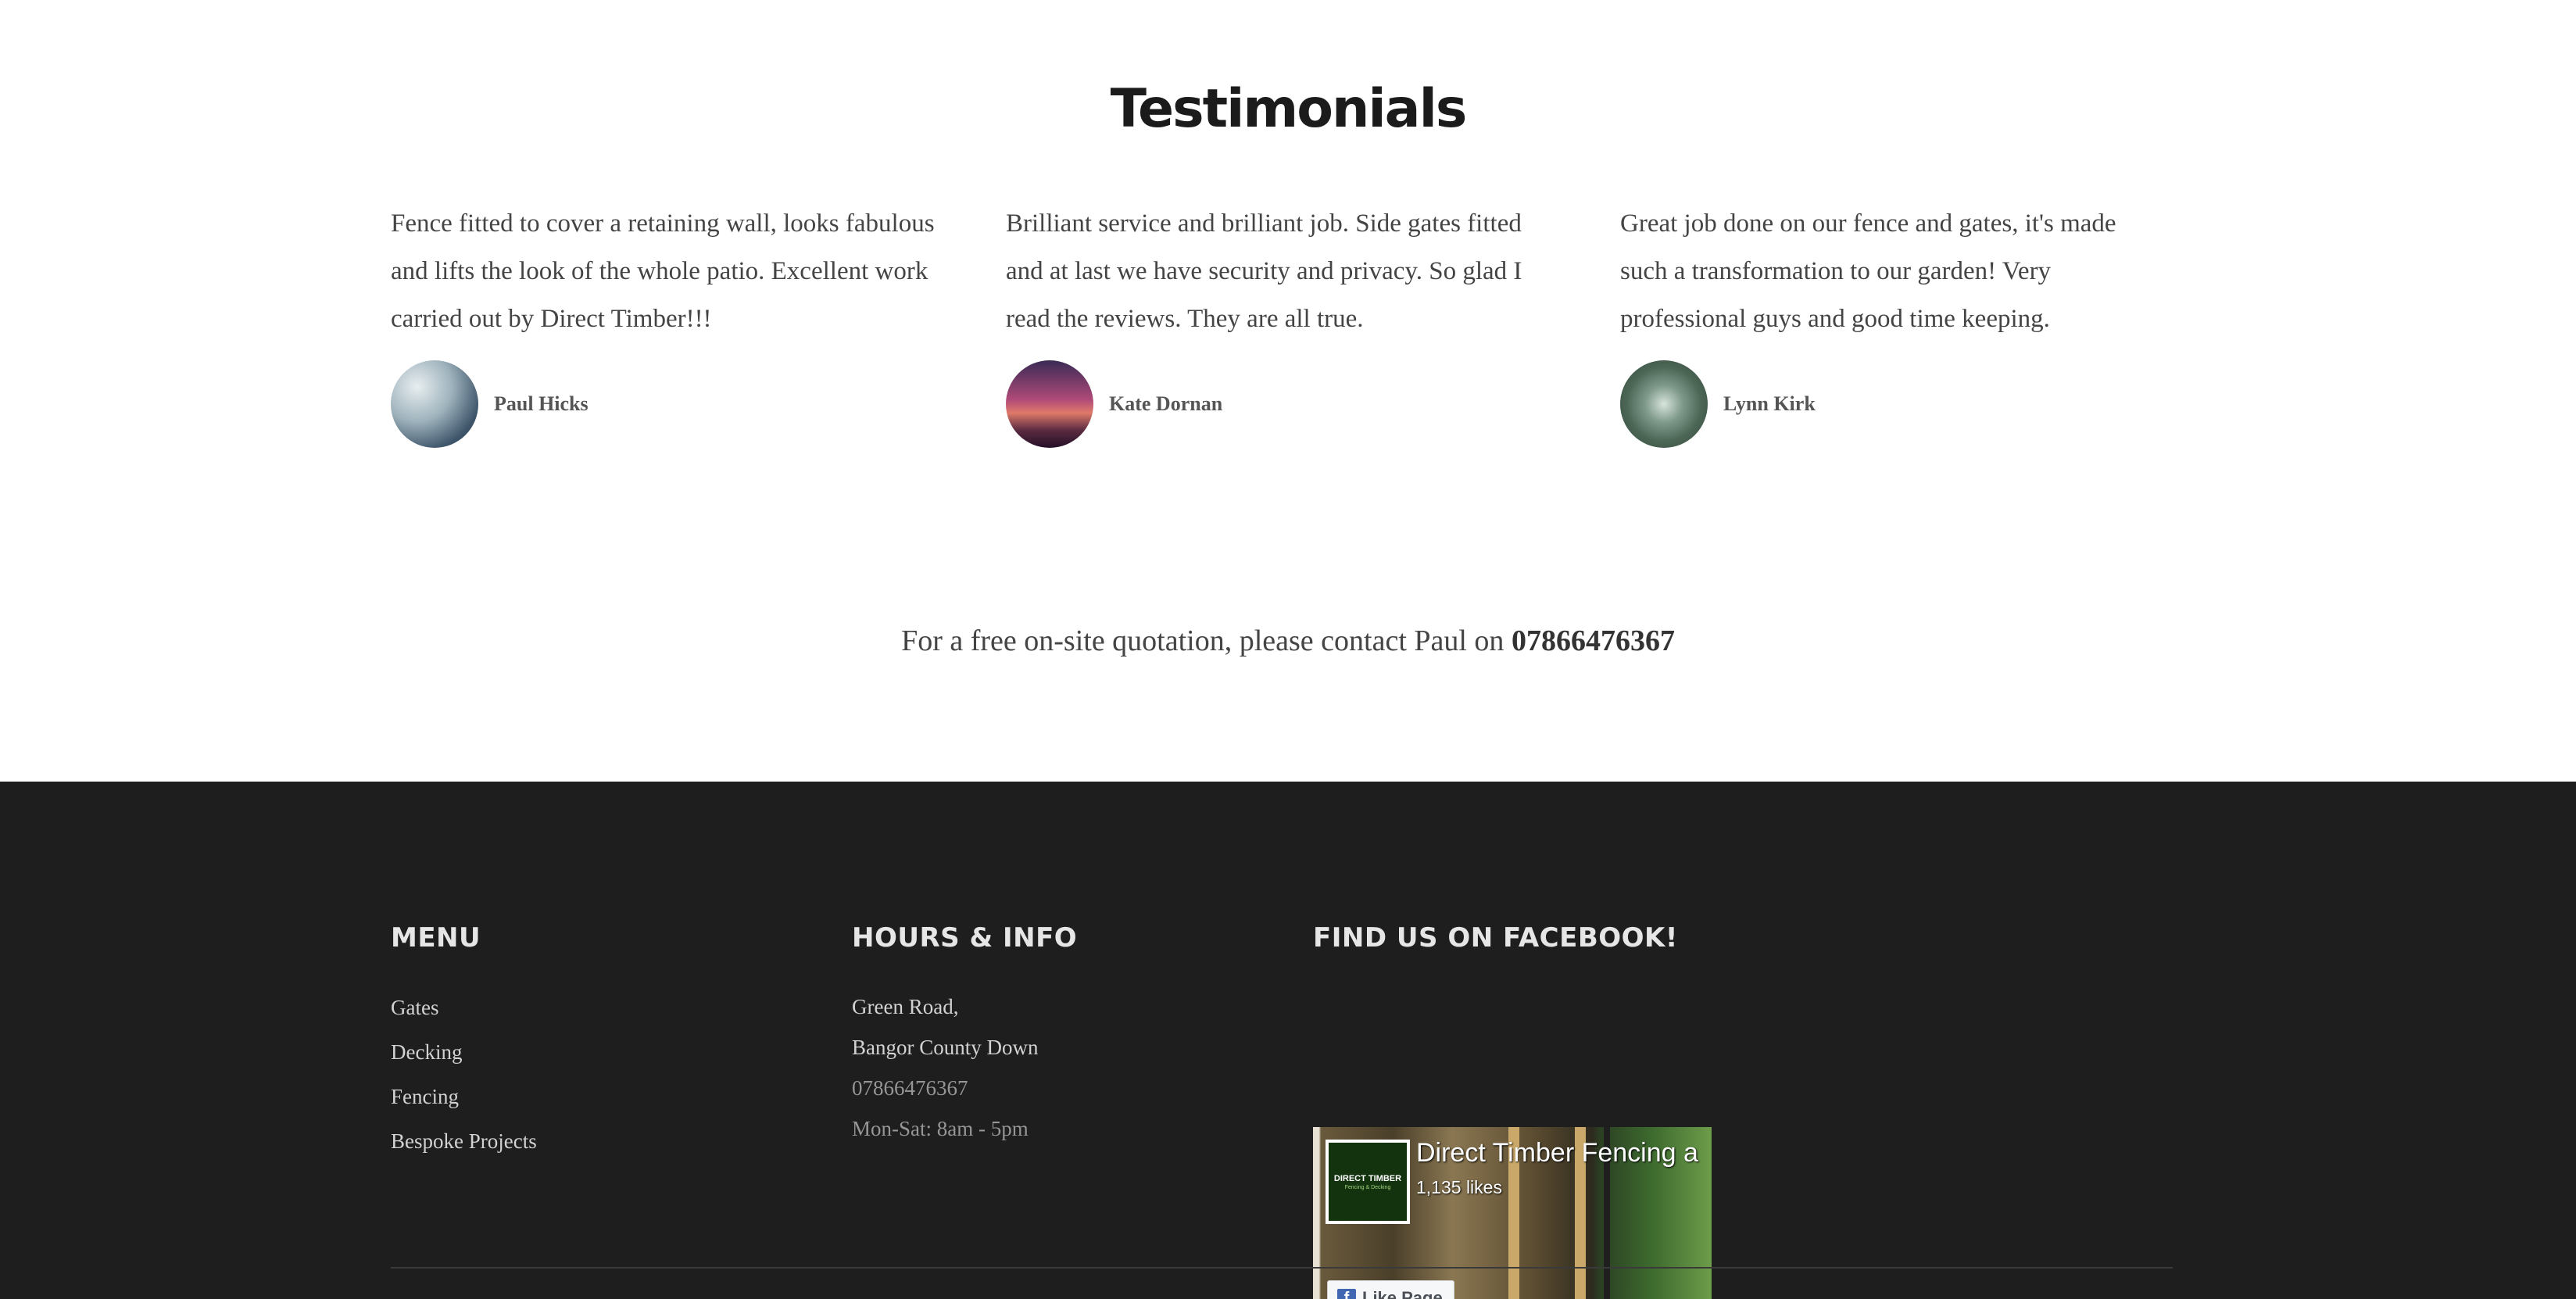  Describe the element at coordinates (1367, 1178) in the screenshot. I see `logo-text: DIRECT TIMBER` at that location.